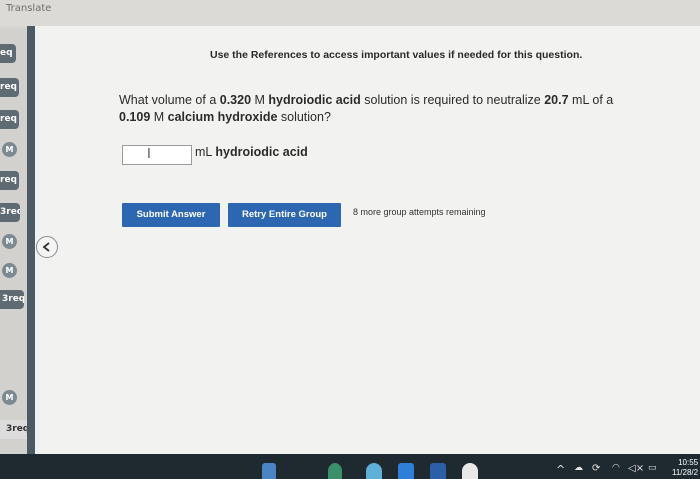 This screenshot has height=479, width=700. Describe the element at coordinates (157, 155) in the screenshot. I see `answer-input` at that location.